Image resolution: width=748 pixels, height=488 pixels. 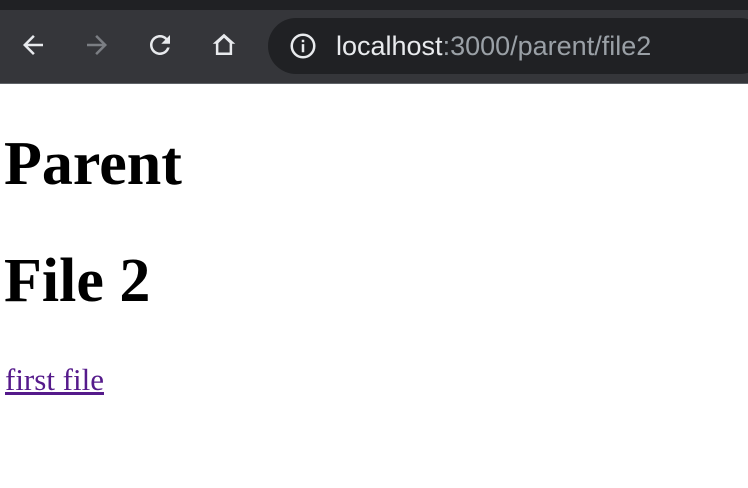 I want to click on arrow-right-icon, so click(x=97, y=45).